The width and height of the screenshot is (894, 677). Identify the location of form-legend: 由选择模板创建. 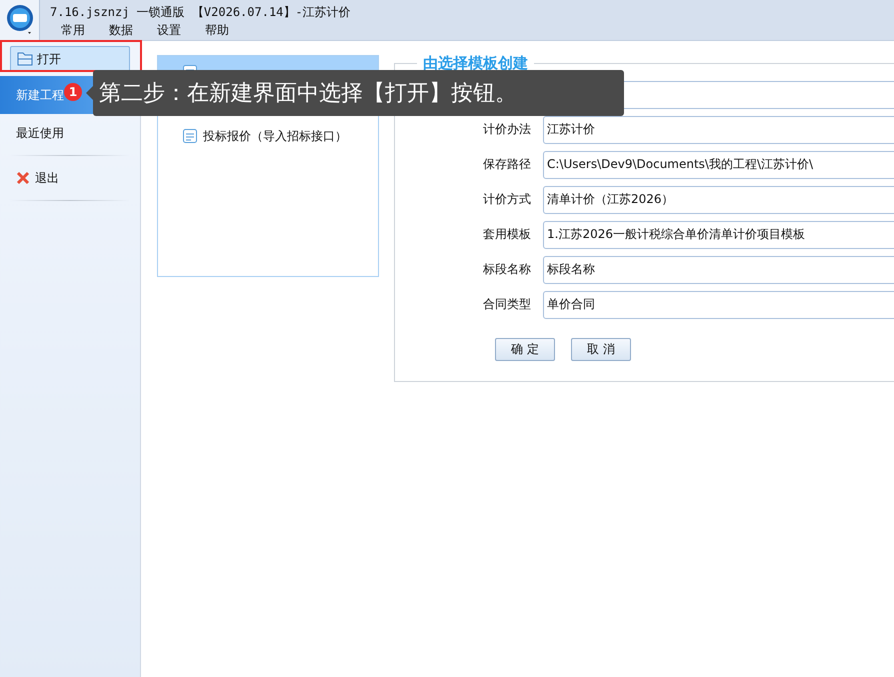
(475, 63).